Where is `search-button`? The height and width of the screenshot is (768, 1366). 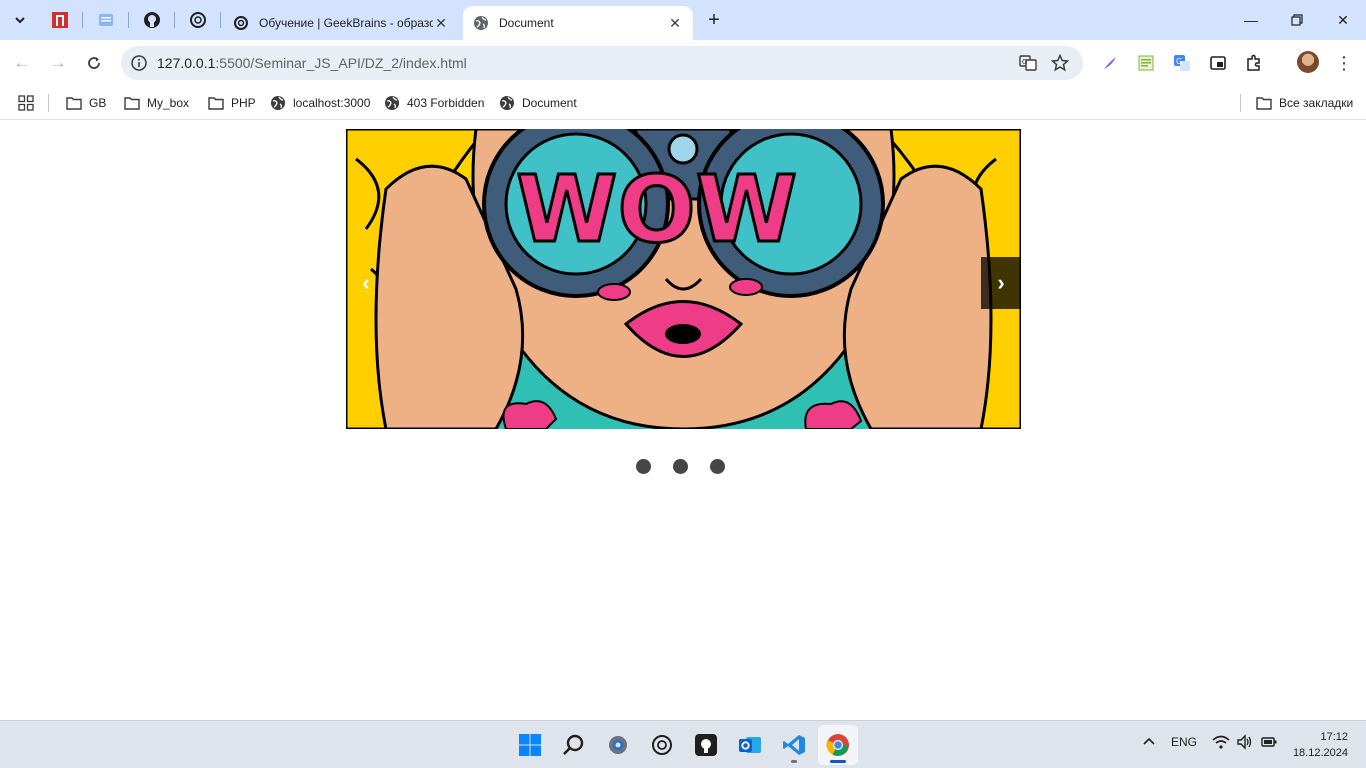 search-button is located at coordinates (574, 745).